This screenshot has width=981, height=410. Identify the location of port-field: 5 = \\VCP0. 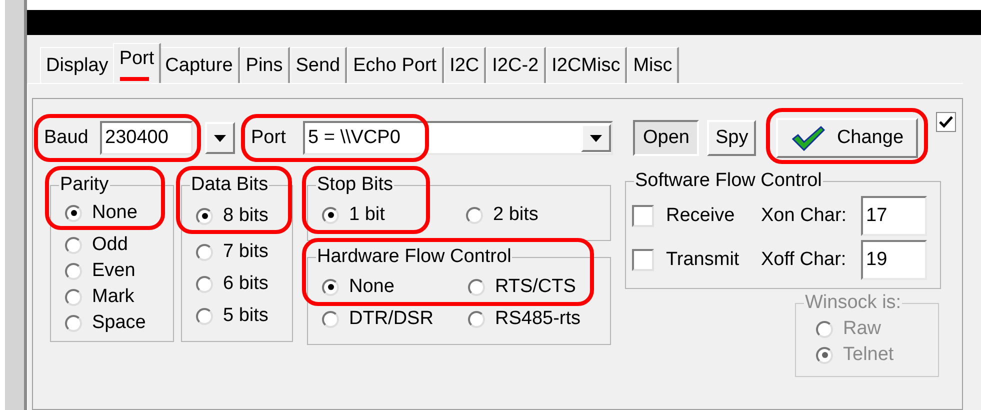
(458, 138).